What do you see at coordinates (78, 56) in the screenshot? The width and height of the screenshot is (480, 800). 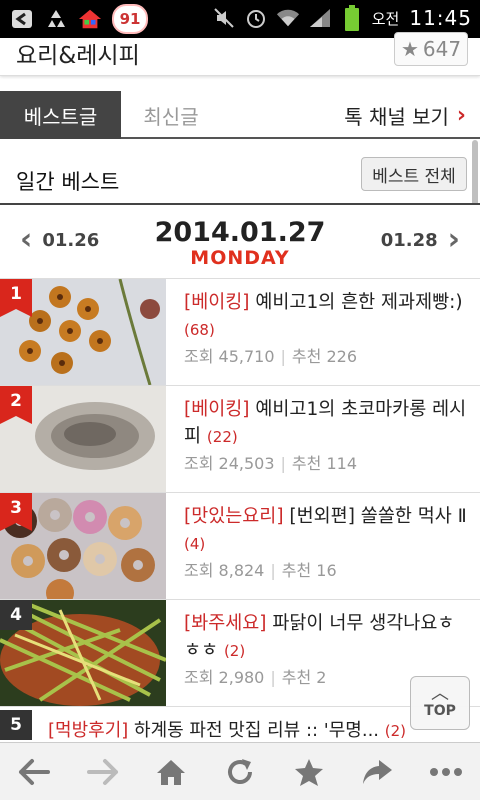 I see `page-title: 요리&레시피` at bounding box center [78, 56].